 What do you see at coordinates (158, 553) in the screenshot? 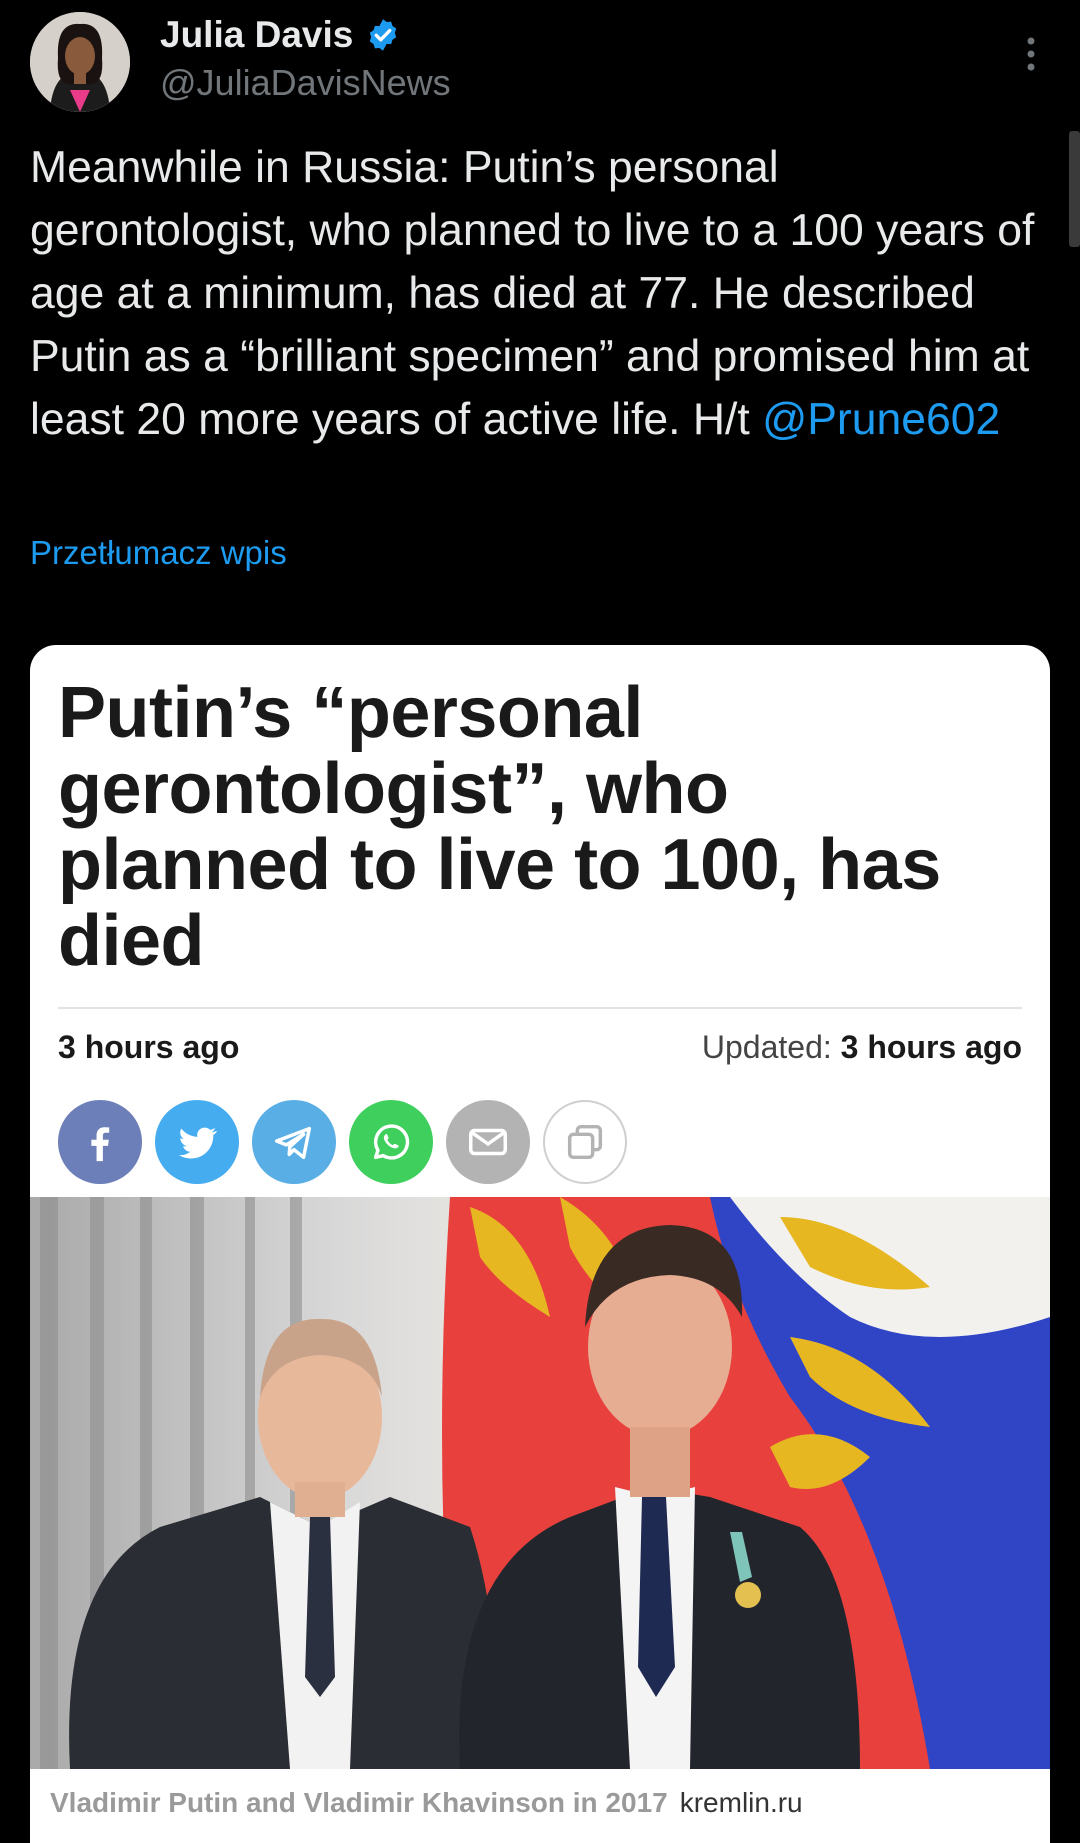
I see `translate-link: Przetłumacz wpis` at bounding box center [158, 553].